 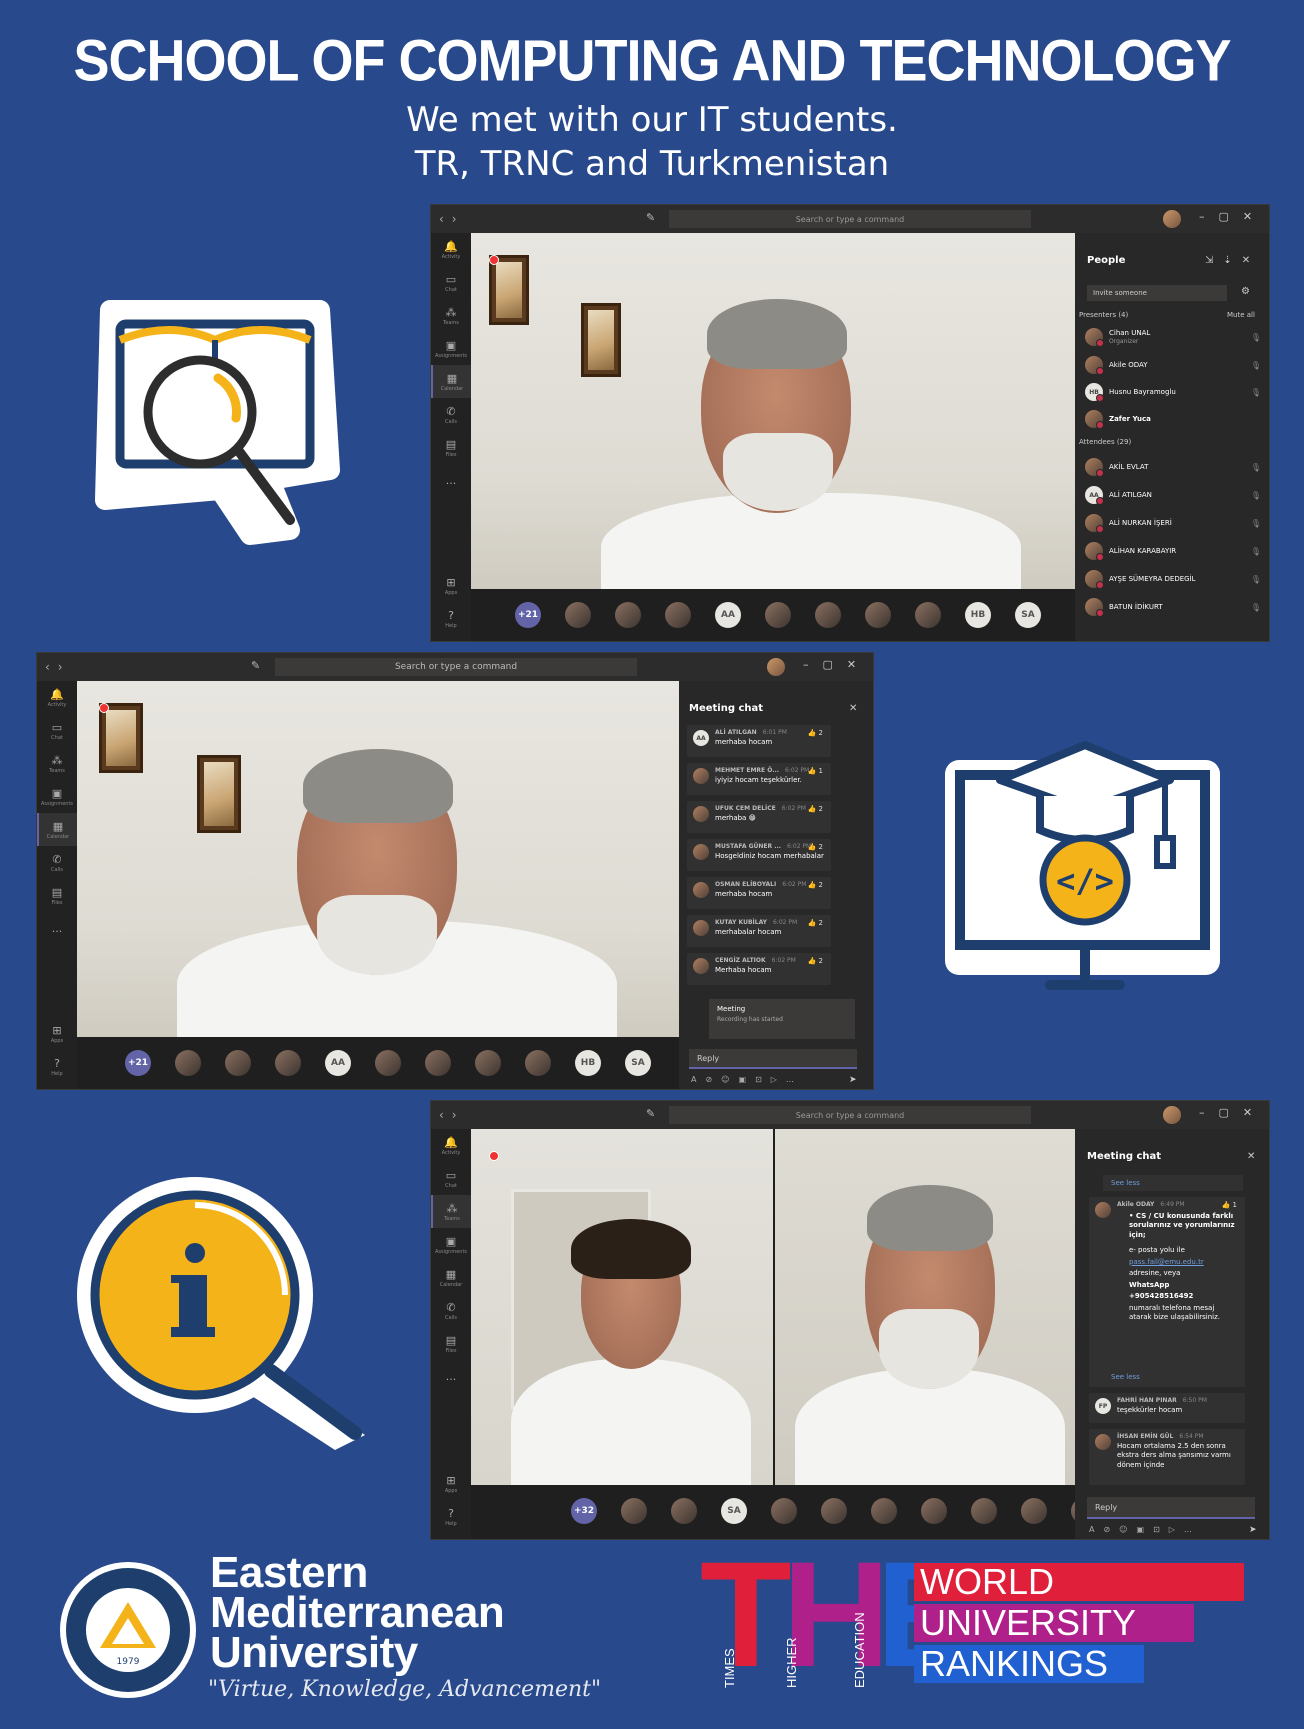 I want to click on participant-row: AA ALİ ATILGAN 🎙, so click(x=1173, y=495).